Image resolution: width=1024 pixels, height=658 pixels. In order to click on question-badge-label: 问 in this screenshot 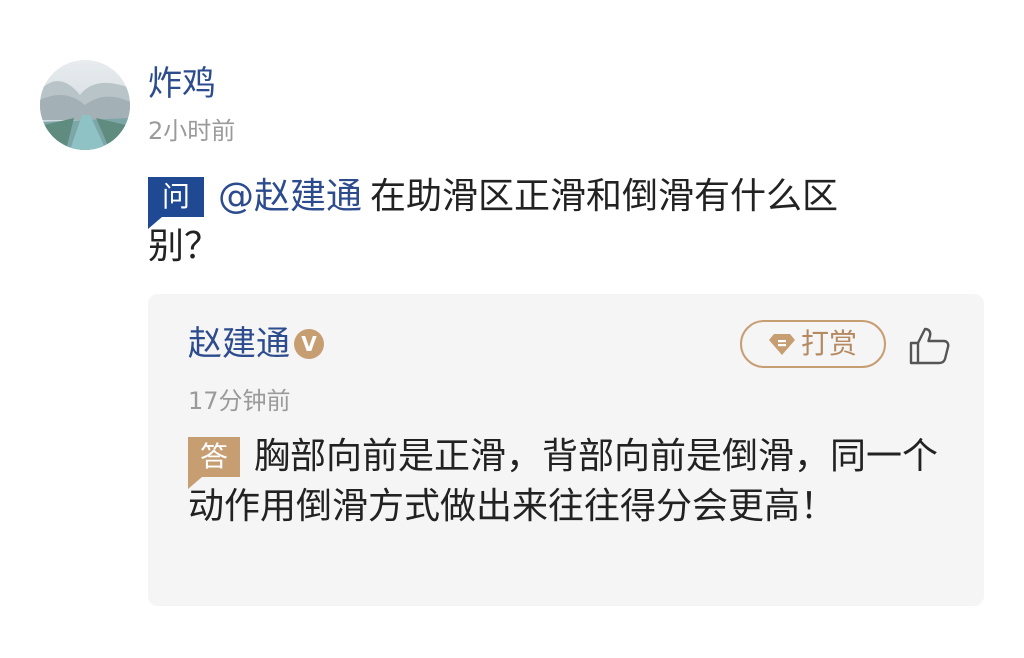, I will do `click(175, 196)`.